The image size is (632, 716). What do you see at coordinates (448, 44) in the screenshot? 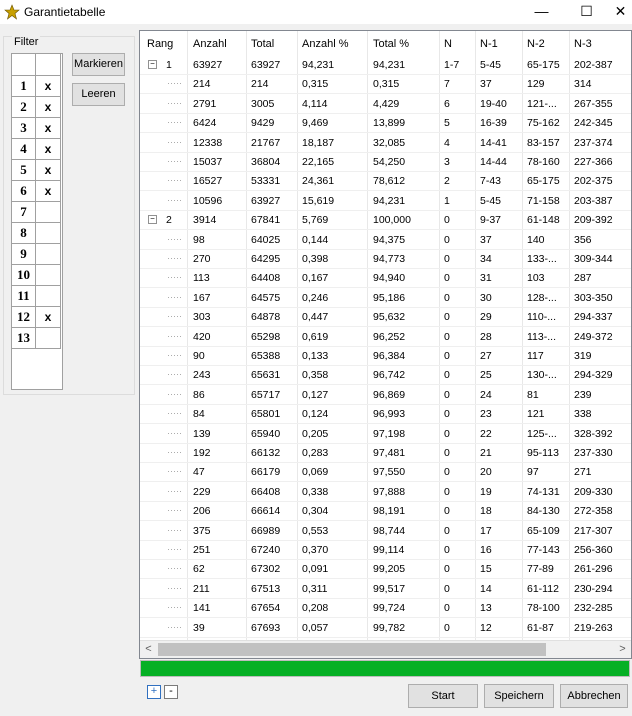
I see `column-header: N` at bounding box center [448, 44].